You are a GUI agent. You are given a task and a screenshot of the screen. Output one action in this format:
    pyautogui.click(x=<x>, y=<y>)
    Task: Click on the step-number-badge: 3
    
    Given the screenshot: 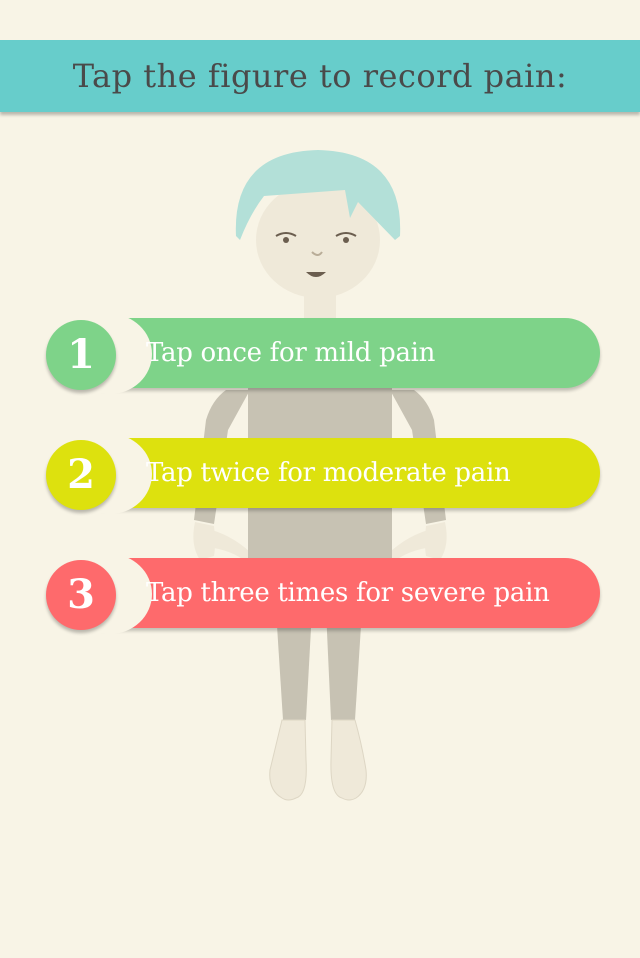 What is the action you would take?
    pyautogui.click(x=81, y=595)
    